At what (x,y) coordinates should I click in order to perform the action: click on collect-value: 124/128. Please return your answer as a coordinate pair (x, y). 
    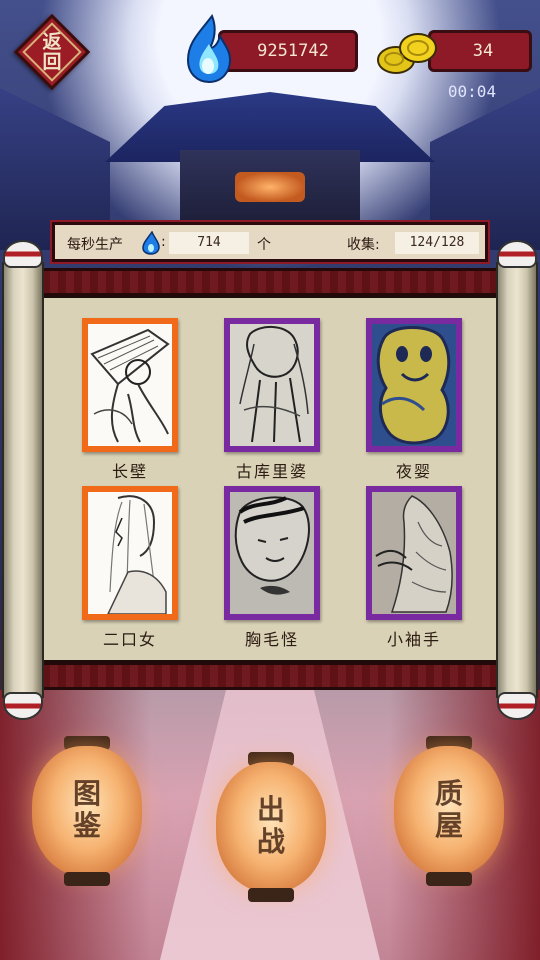
    Looking at the image, I should click on (437, 243).